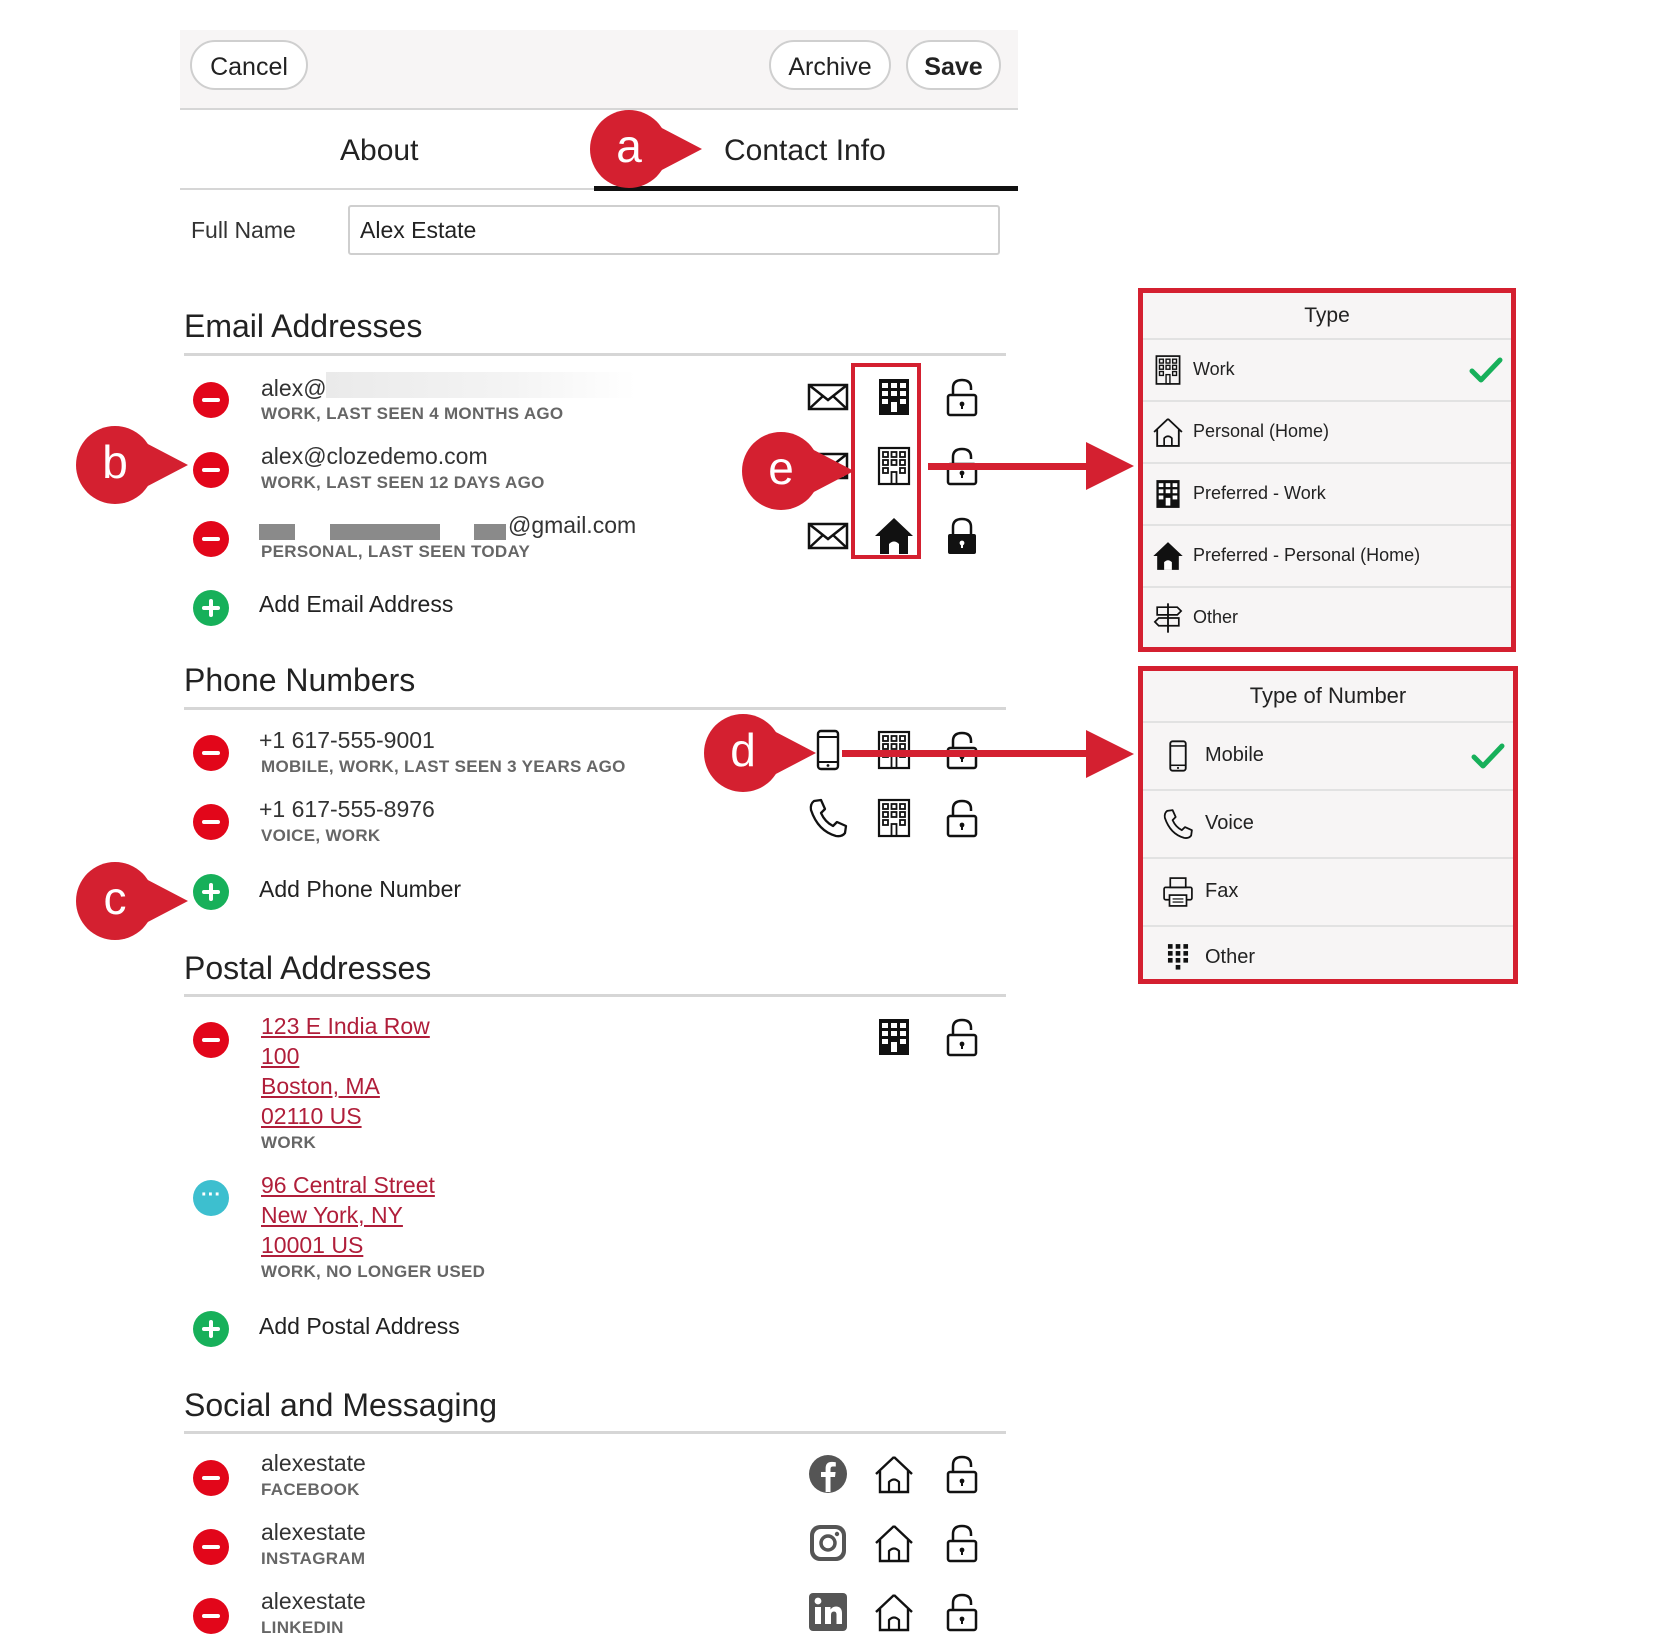 The height and width of the screenshot is (1644, 1666). Describe the element at coordinates (211, 1198) in the screenshot. I see `more-options-button: ···` at that location.